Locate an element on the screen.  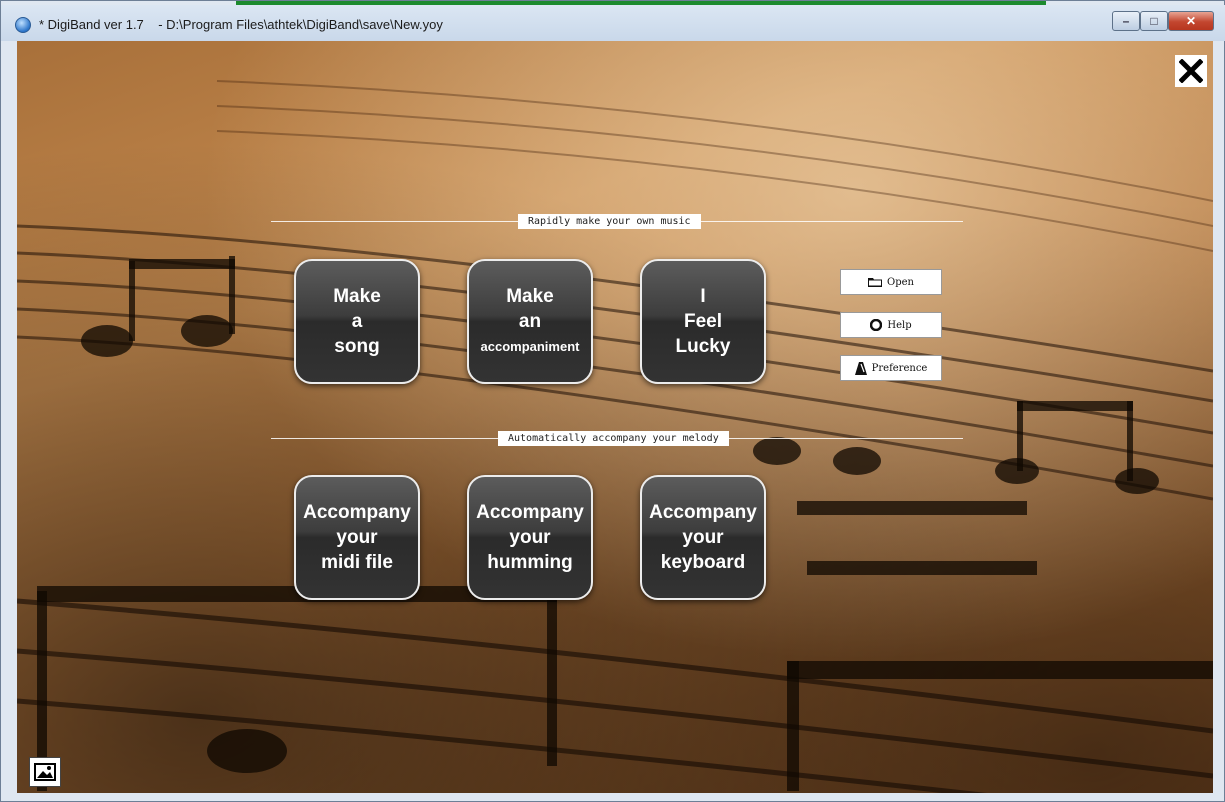
app-globe-icon is located at coordinates (23, 25).